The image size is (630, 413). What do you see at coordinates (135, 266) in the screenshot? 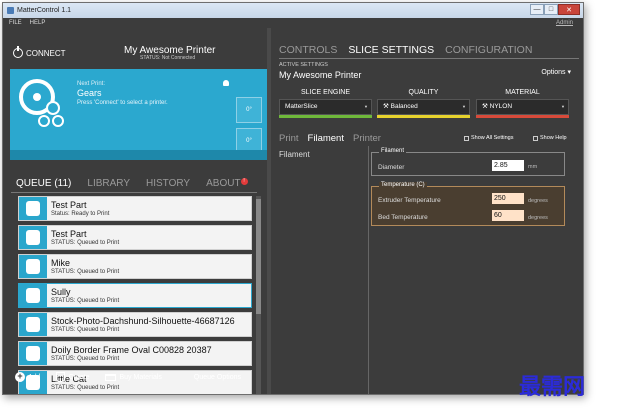
I see `queue-item: Mike STATUS: Queued to Print` at bounding box center [135, 266].